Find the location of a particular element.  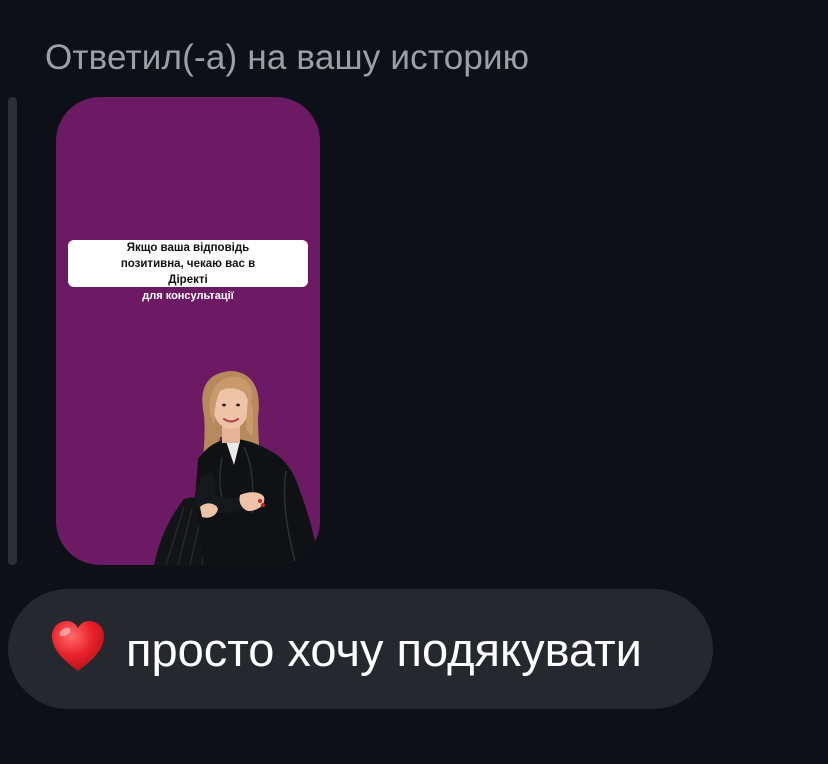

message-text: просто хочу подякувати is located at coordinates (384, 649).